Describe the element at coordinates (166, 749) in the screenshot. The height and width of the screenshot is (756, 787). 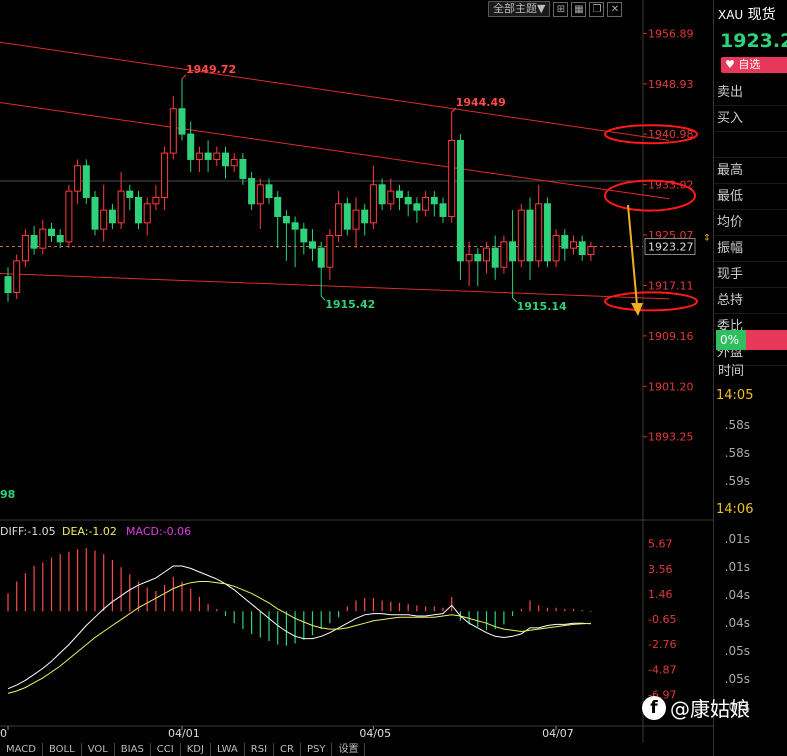
I see `indicator-tab: CCI` at that location.